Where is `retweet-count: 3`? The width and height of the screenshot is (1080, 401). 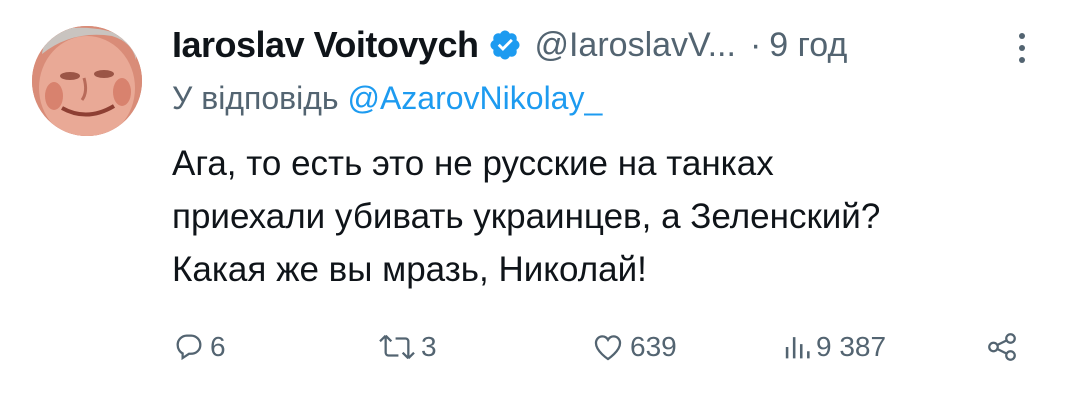
retweet-count: 3 is located at coordinates (429, 346).